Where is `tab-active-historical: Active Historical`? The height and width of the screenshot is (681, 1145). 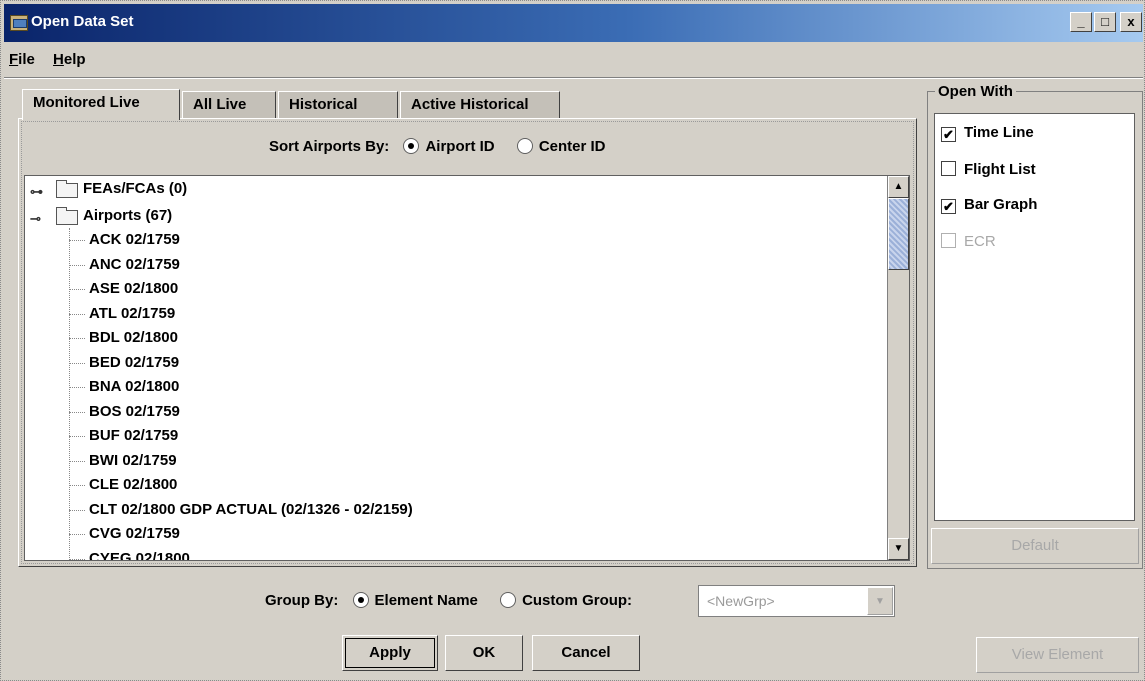 tab-active-historical: Active Historical is located at coordinates (480, 105).